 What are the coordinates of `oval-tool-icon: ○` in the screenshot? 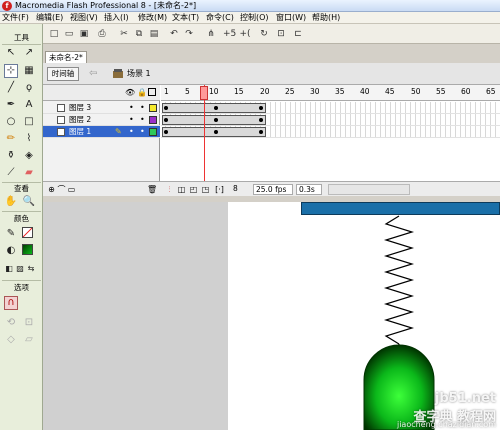 It's located at (11, 122).